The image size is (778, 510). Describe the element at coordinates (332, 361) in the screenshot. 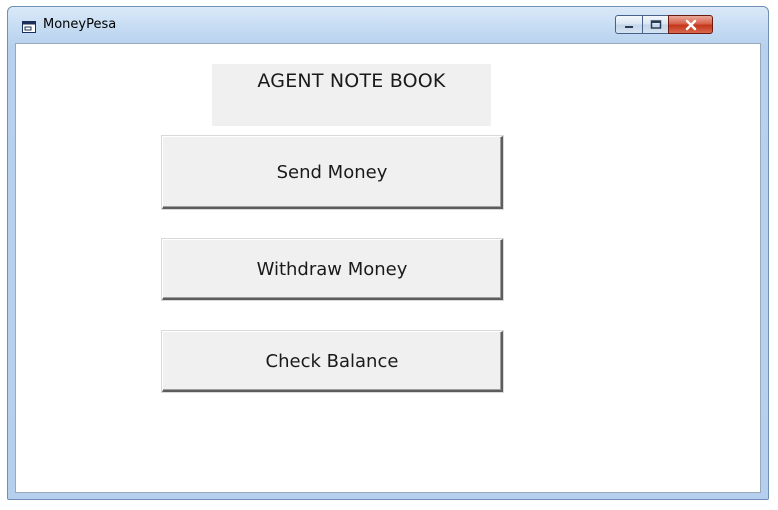

I see `check-balance-button: Check Balance` at that location.